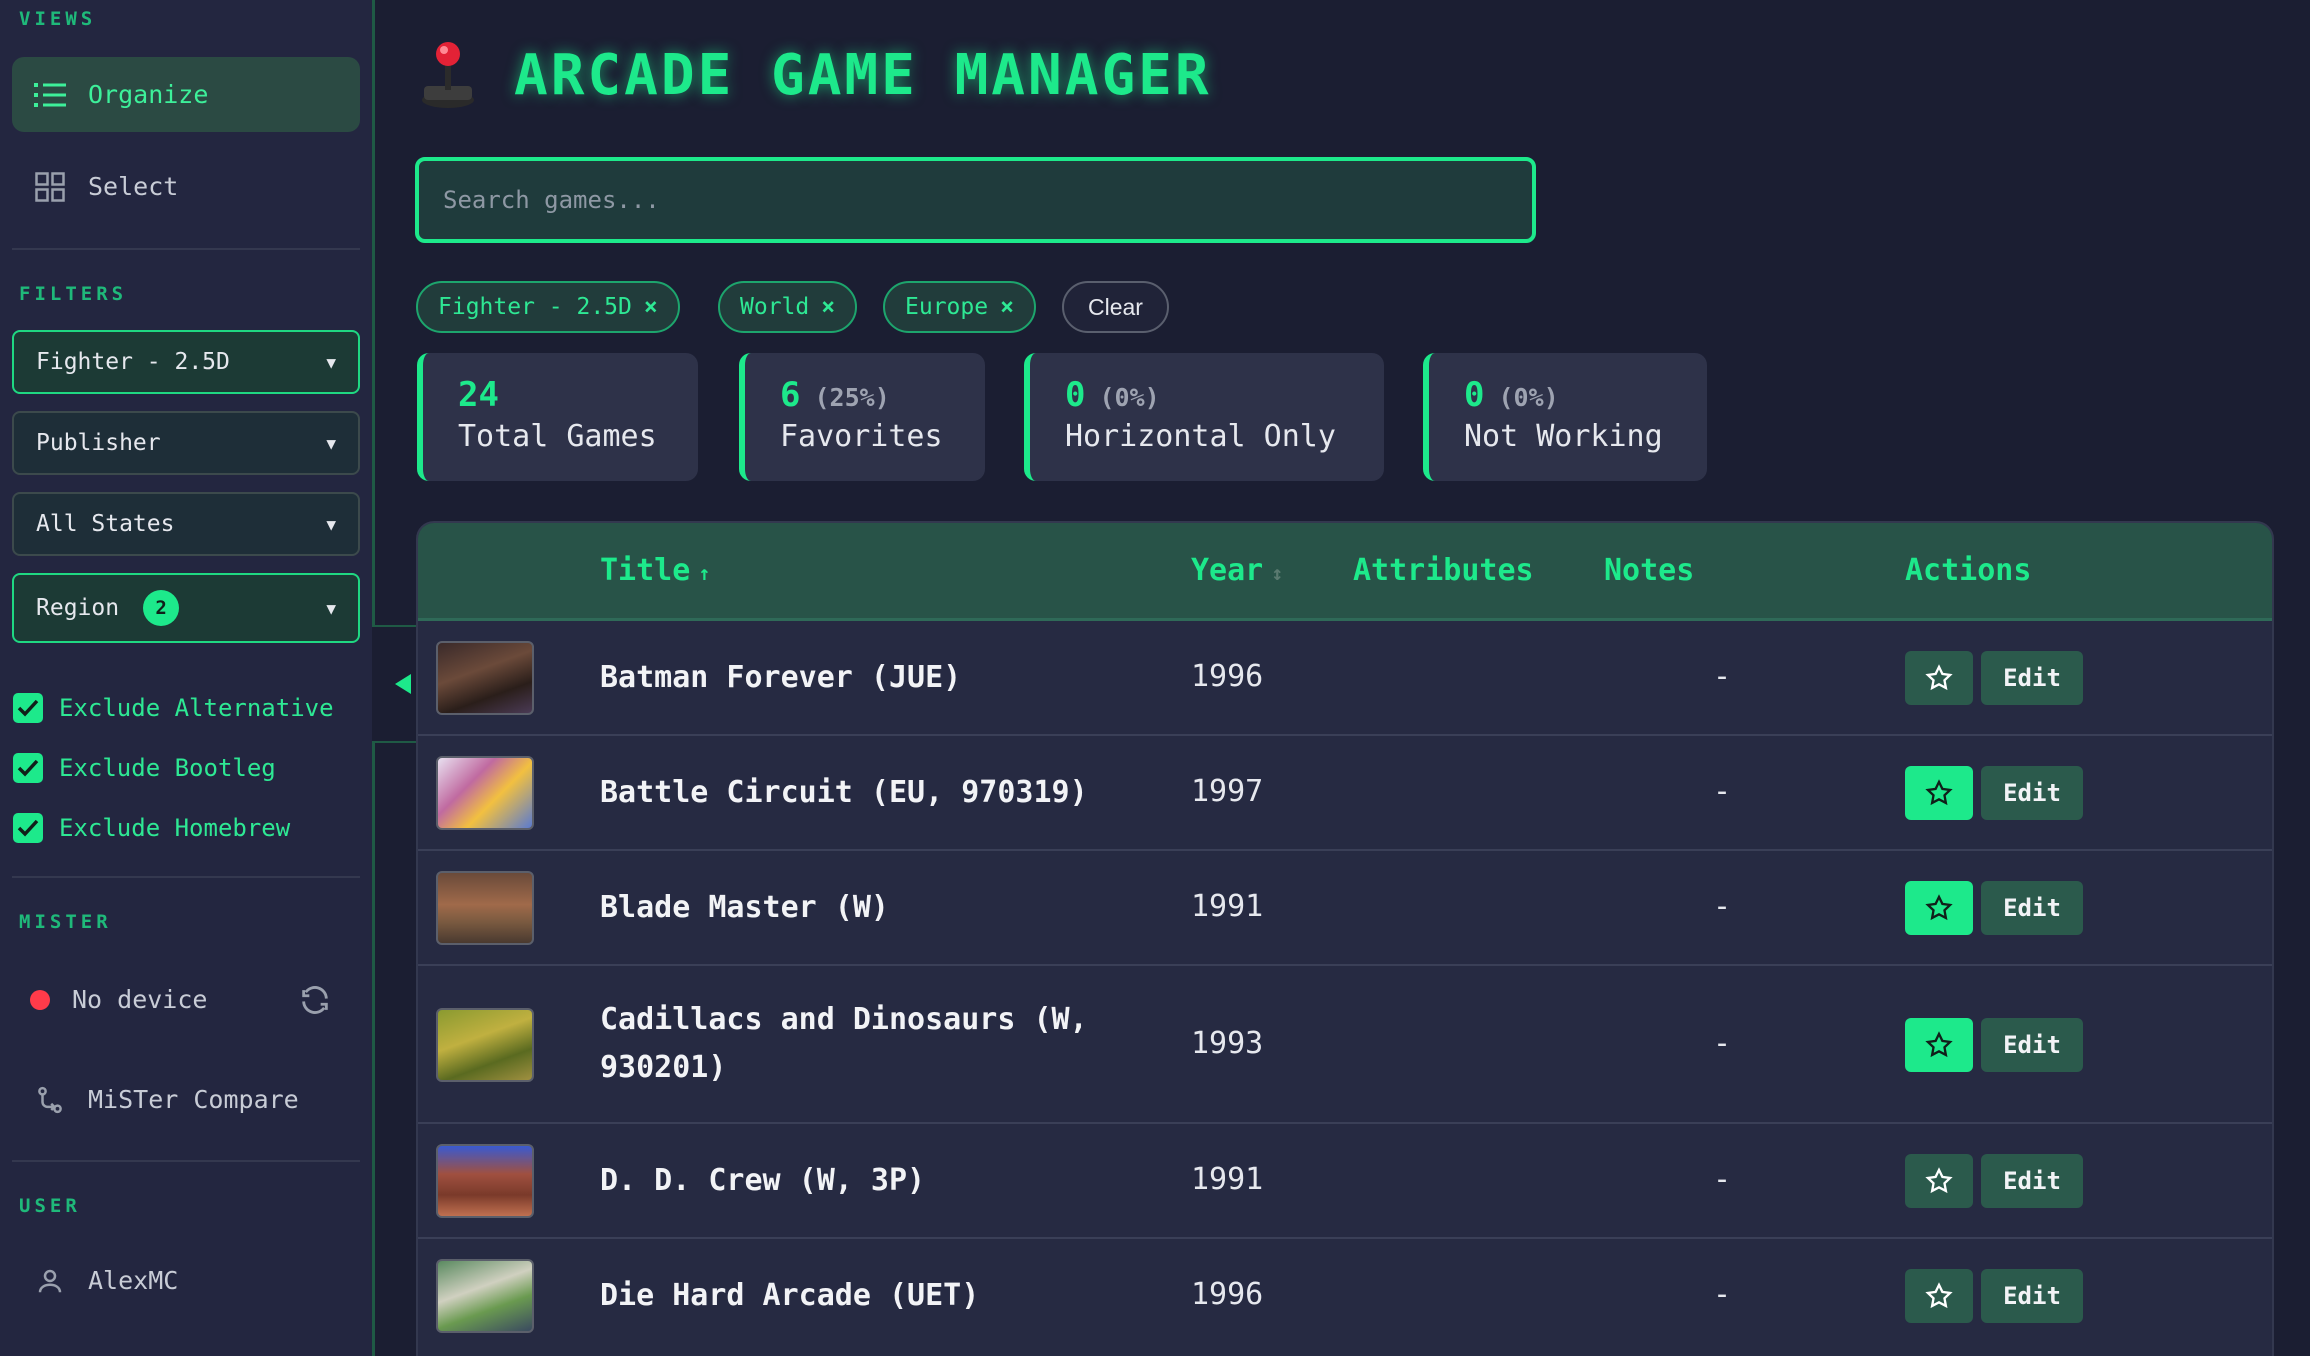  Describe the element at coordinates (448, 75) in the screenshot. I see `joystick-icon` at that location.